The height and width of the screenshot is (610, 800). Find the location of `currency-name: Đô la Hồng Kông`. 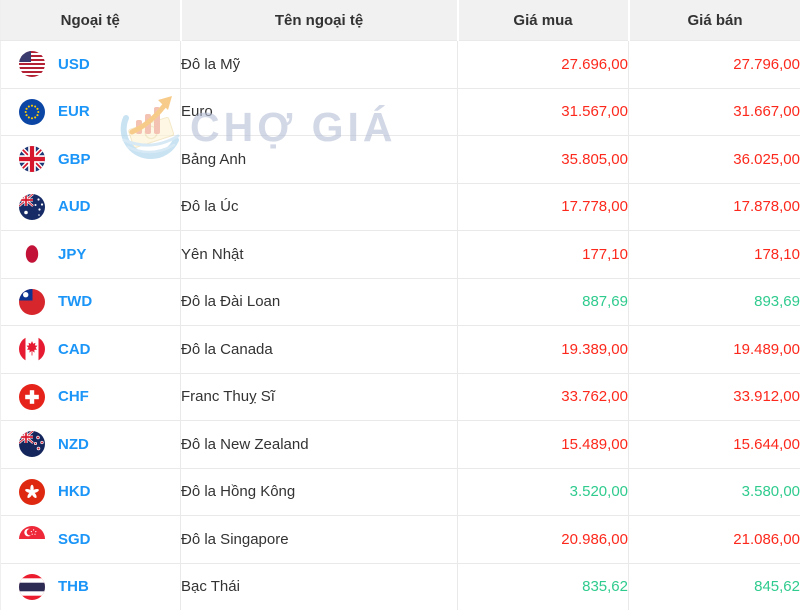

currency-name: Đô la Hồng Kông is located at coordinates (319, 491).